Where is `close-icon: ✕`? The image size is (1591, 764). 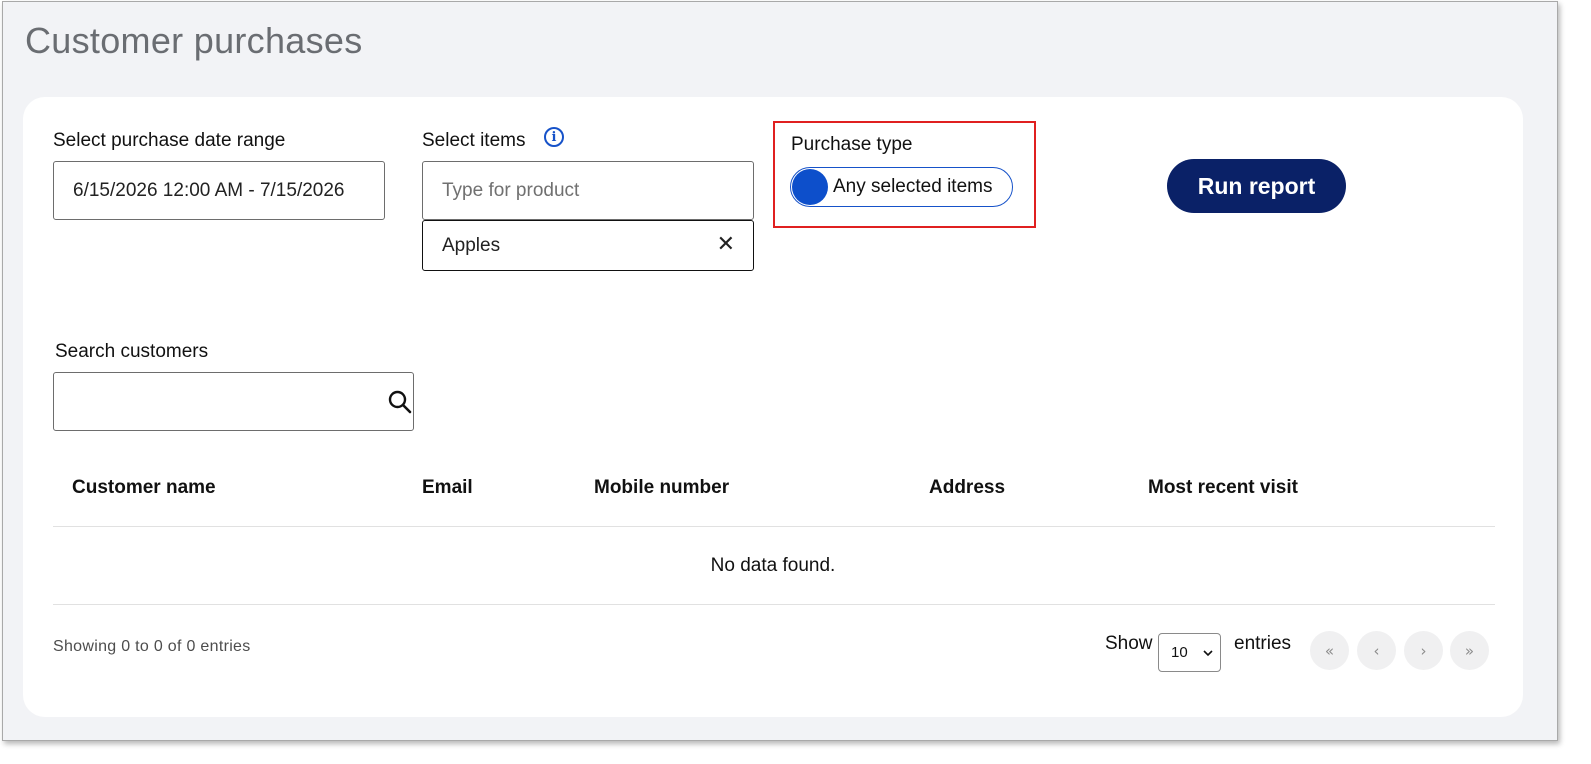
close-icon: ✕ is located at coordinates (726, 244).